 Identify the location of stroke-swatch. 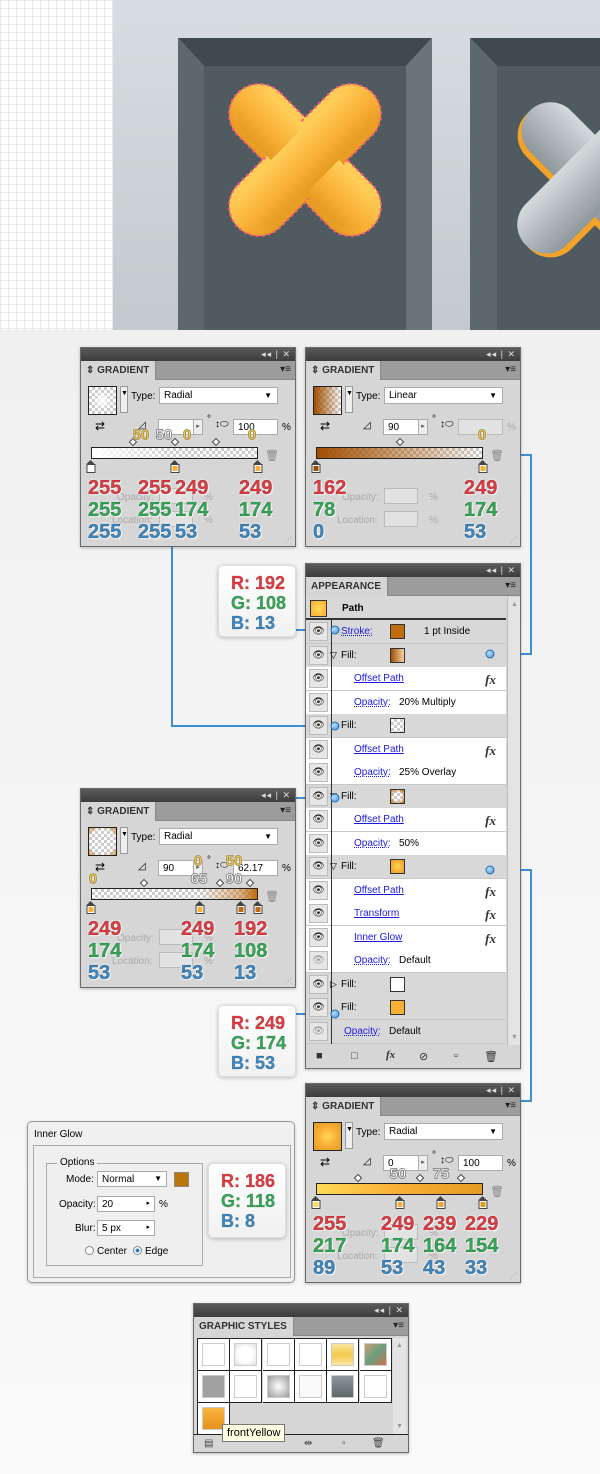
(397, 631).